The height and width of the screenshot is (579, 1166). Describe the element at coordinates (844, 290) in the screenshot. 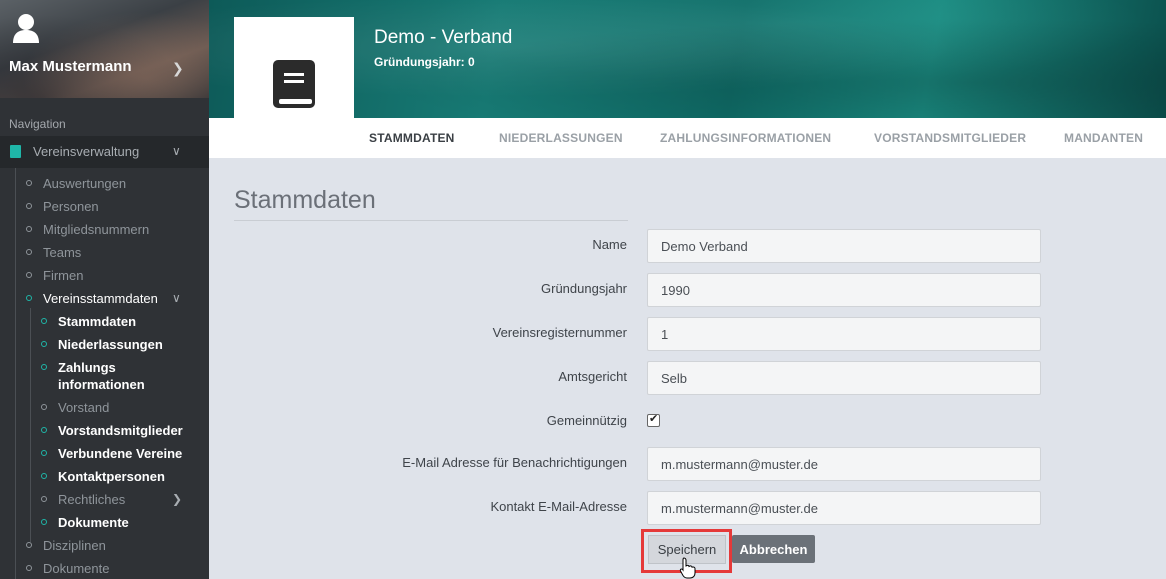

I see `founding-year-field` at that location.